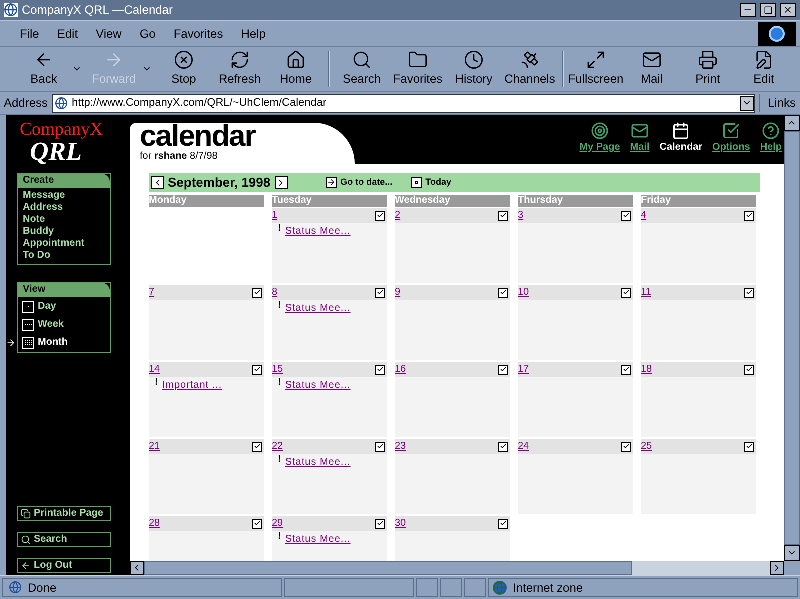 This screenshot has width=800, height=599. What do you see at coordinates (398, 215) in the screenshot?
I see `day-number-link: 2` at bounding box center [398, 215].